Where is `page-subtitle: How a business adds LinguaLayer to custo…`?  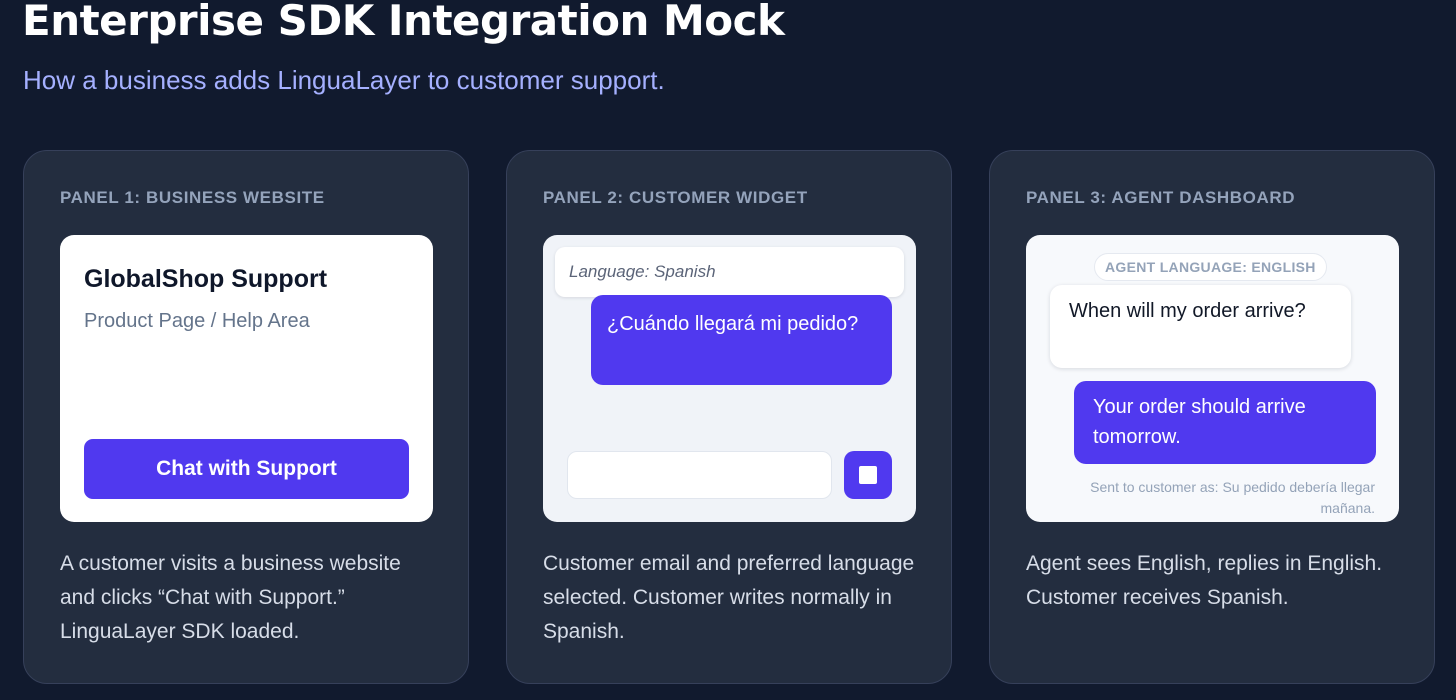 page-subtitle: How a business adds LinguaLayer to custo… is located at coordinates (344, 80).